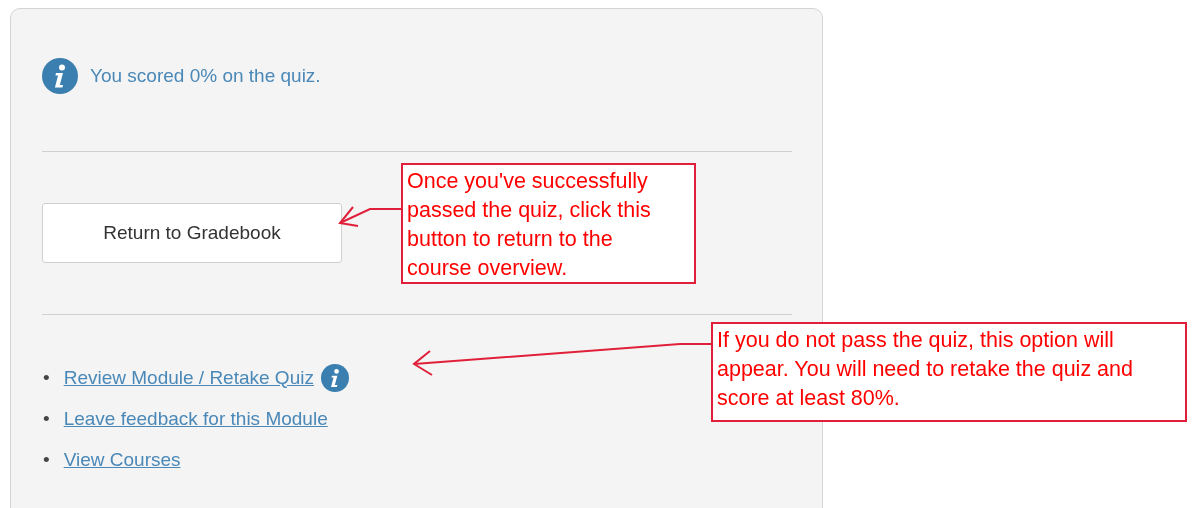 The image size is (1193, 508). I want to click on score-message: You scored 0% on the quiz., so click(205, 76).